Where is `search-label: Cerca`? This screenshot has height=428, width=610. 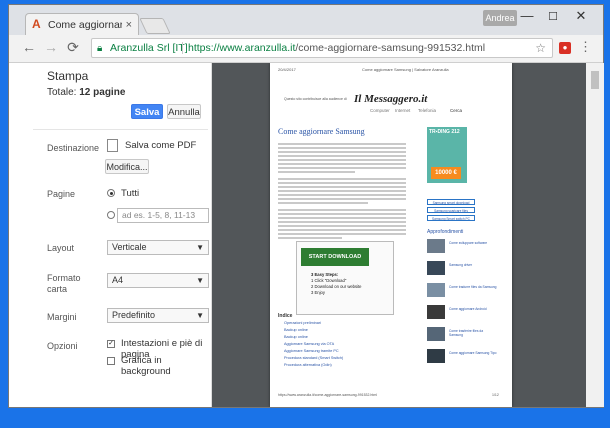
search-label: Cerca is located at coordinates (456, 110).